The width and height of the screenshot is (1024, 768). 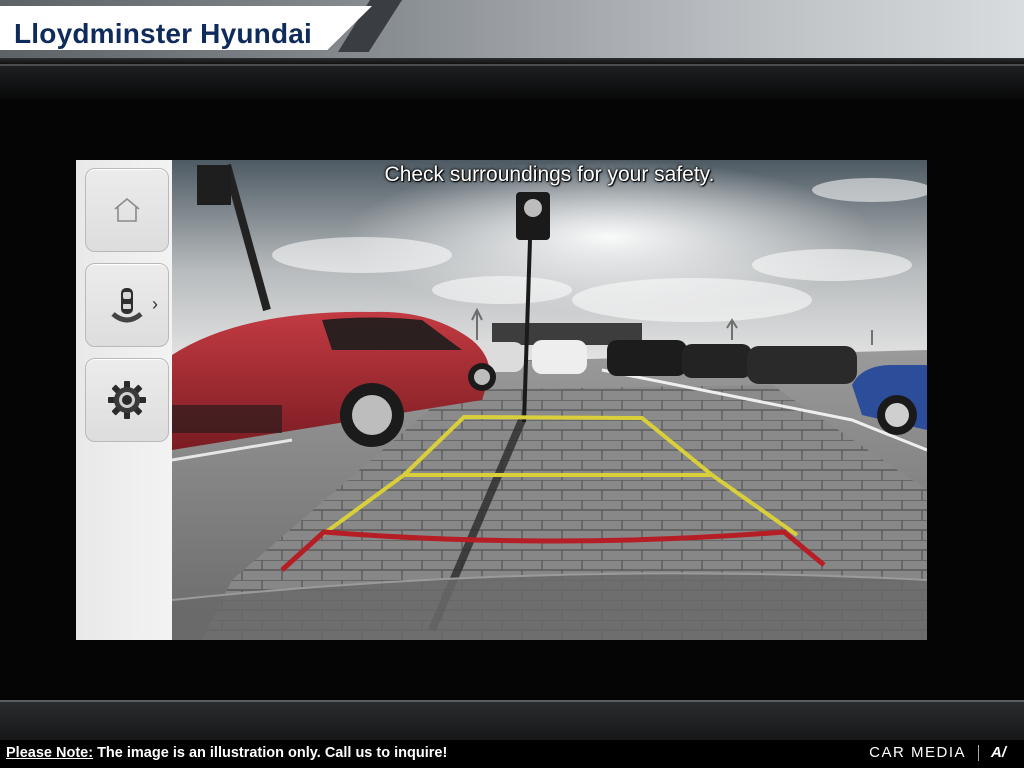 I want to click on parking-sensor-button: ›, so click(x=127, y=305).